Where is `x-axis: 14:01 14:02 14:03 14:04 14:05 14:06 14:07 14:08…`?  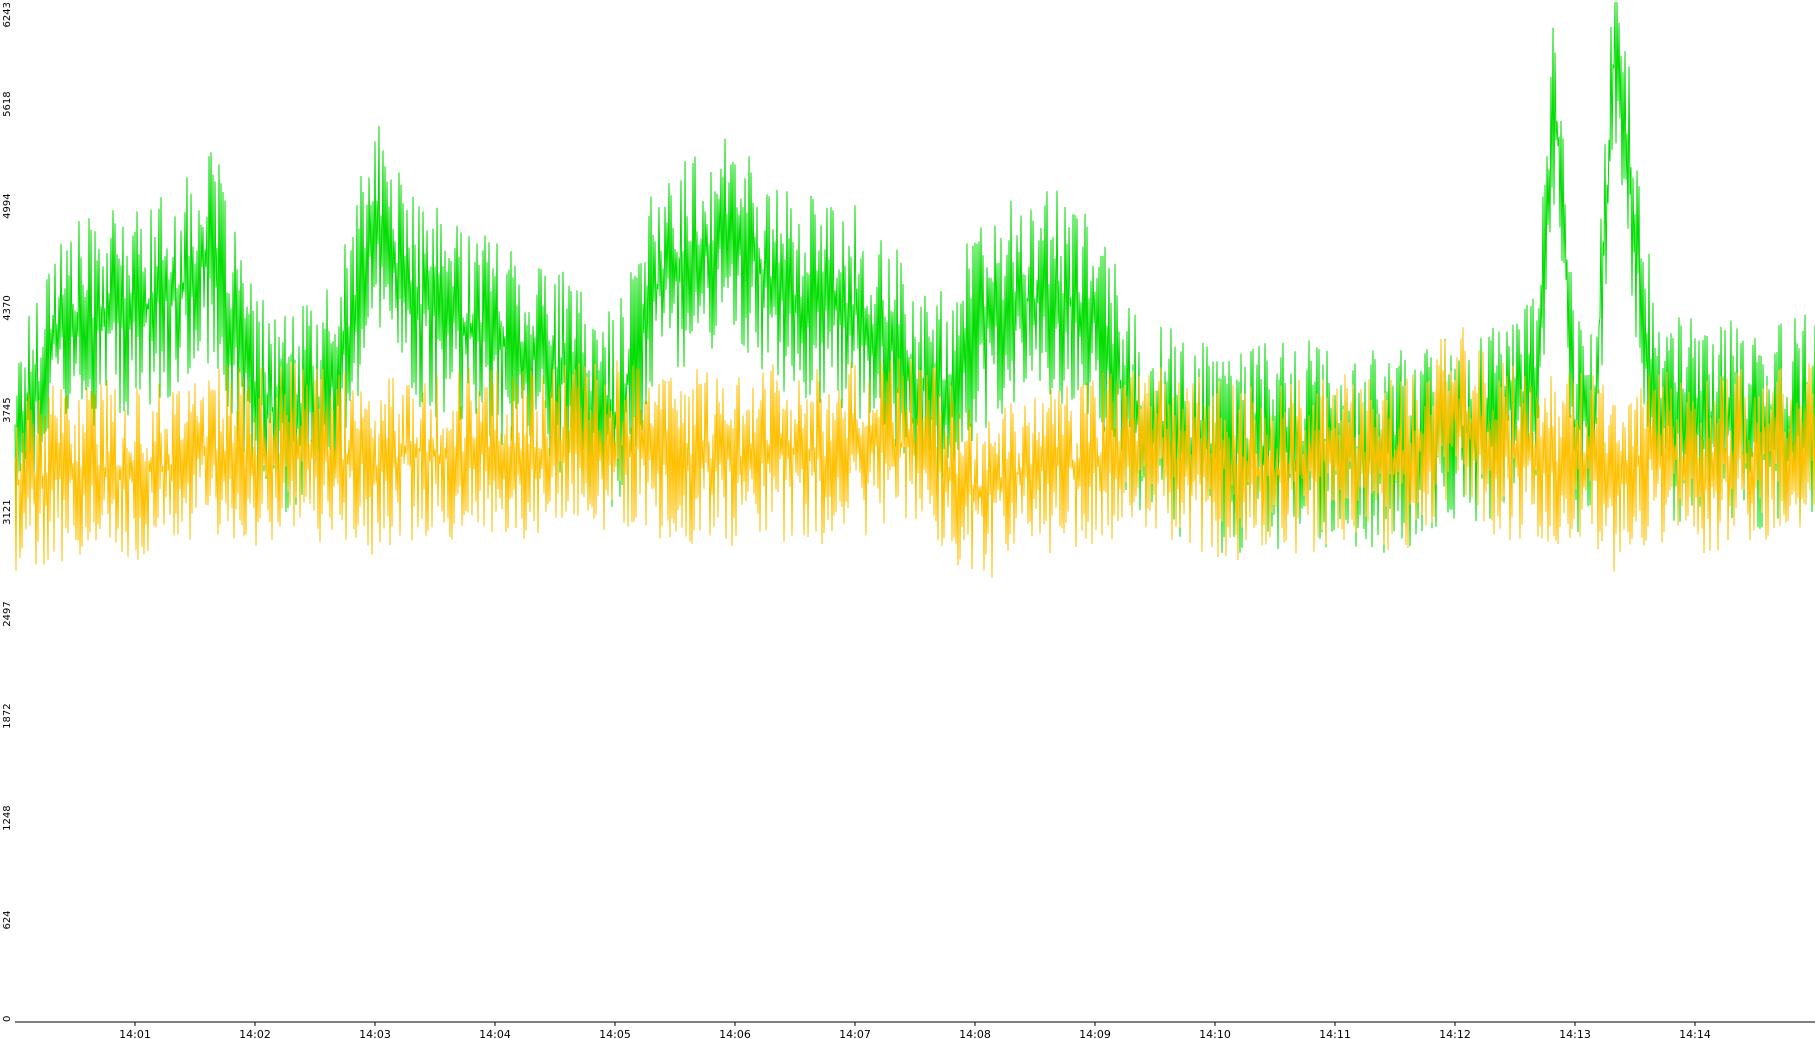 x-axis: 14:01 14:02 14:03 14:04 14:05 14:06 14:07 14:08… is located at coordinates (915, 1030).